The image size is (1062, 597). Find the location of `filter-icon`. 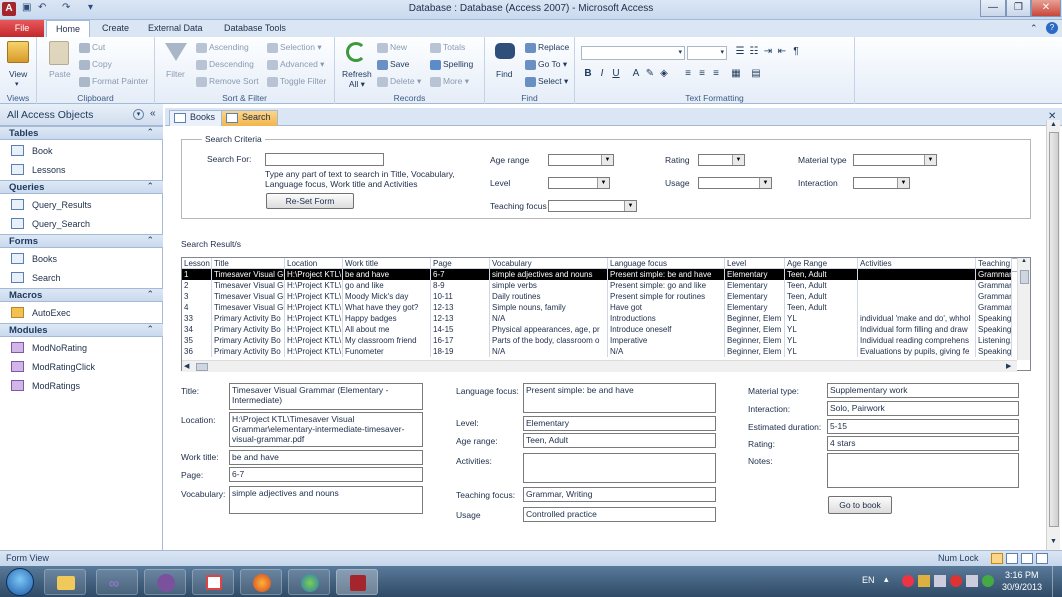

filter-icon is located at coordinates (176, 52).